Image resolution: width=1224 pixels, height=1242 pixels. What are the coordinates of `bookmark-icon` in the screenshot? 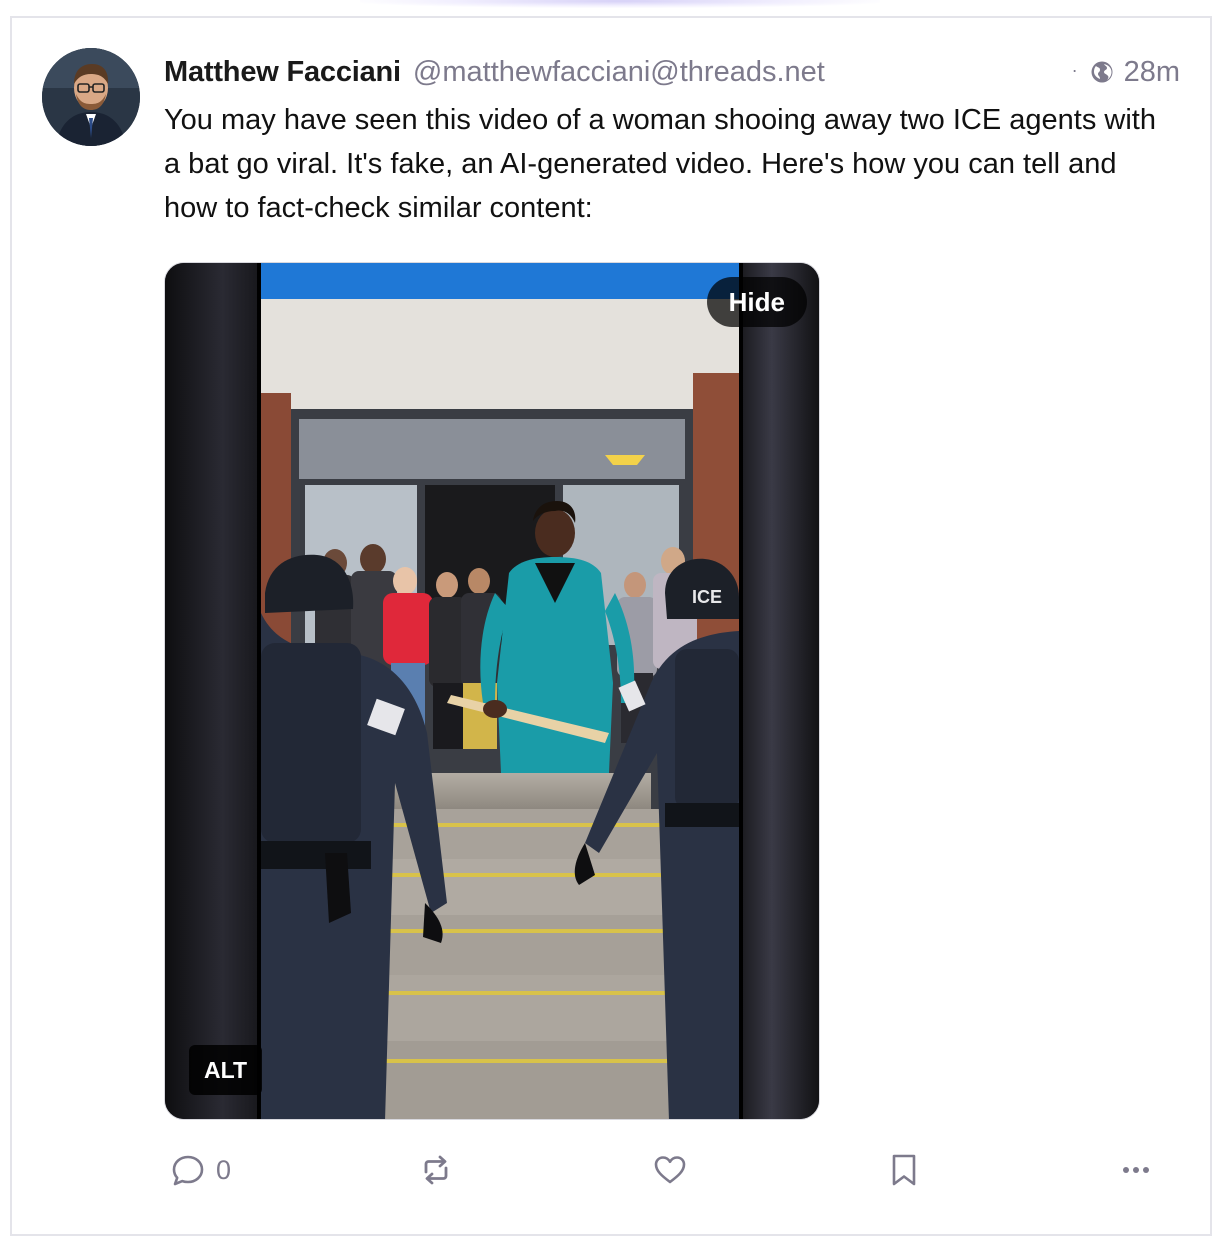 It's located at (904, 1170).